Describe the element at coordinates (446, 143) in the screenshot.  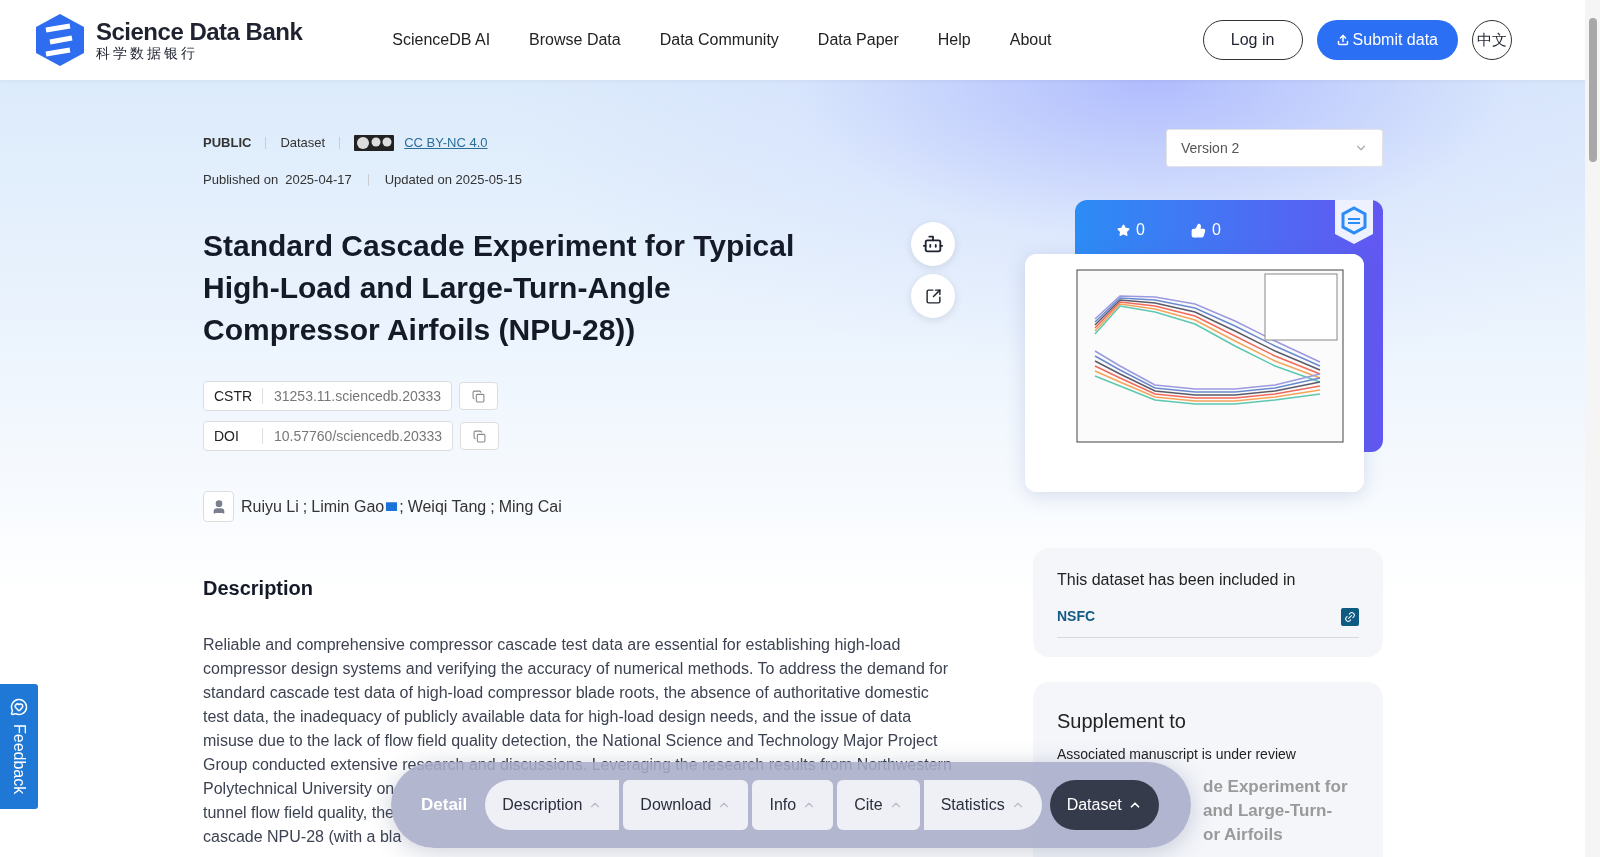
I see `license-link: CC BY-NC 4.0` at that location.